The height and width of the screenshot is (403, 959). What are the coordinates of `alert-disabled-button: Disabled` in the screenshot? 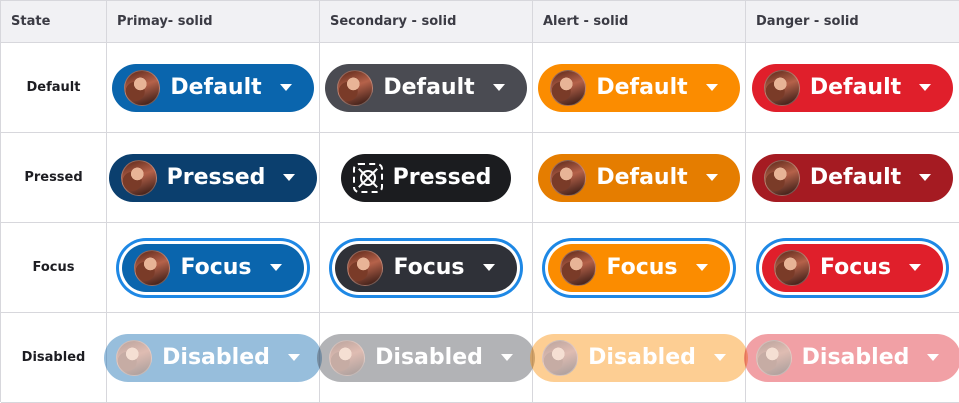 It's located at (639, 357).